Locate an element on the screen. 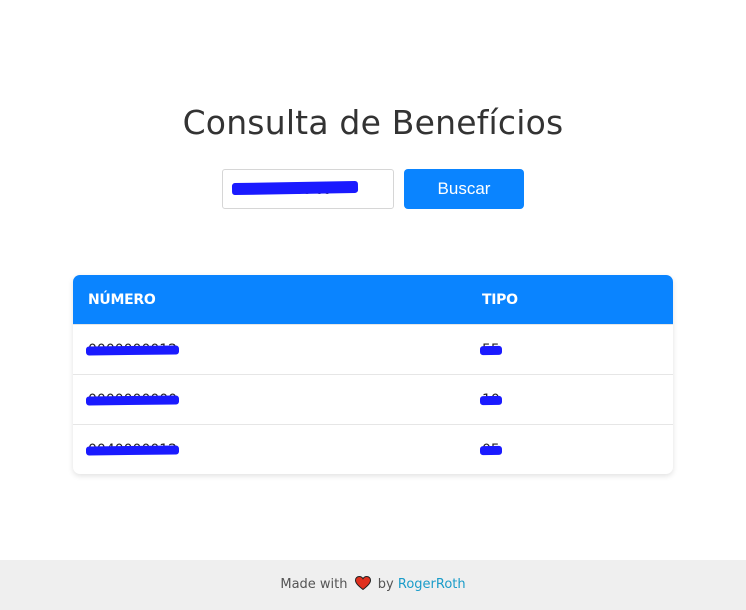  cell-numero: 0000000012 is located at coordinates (270, 349).